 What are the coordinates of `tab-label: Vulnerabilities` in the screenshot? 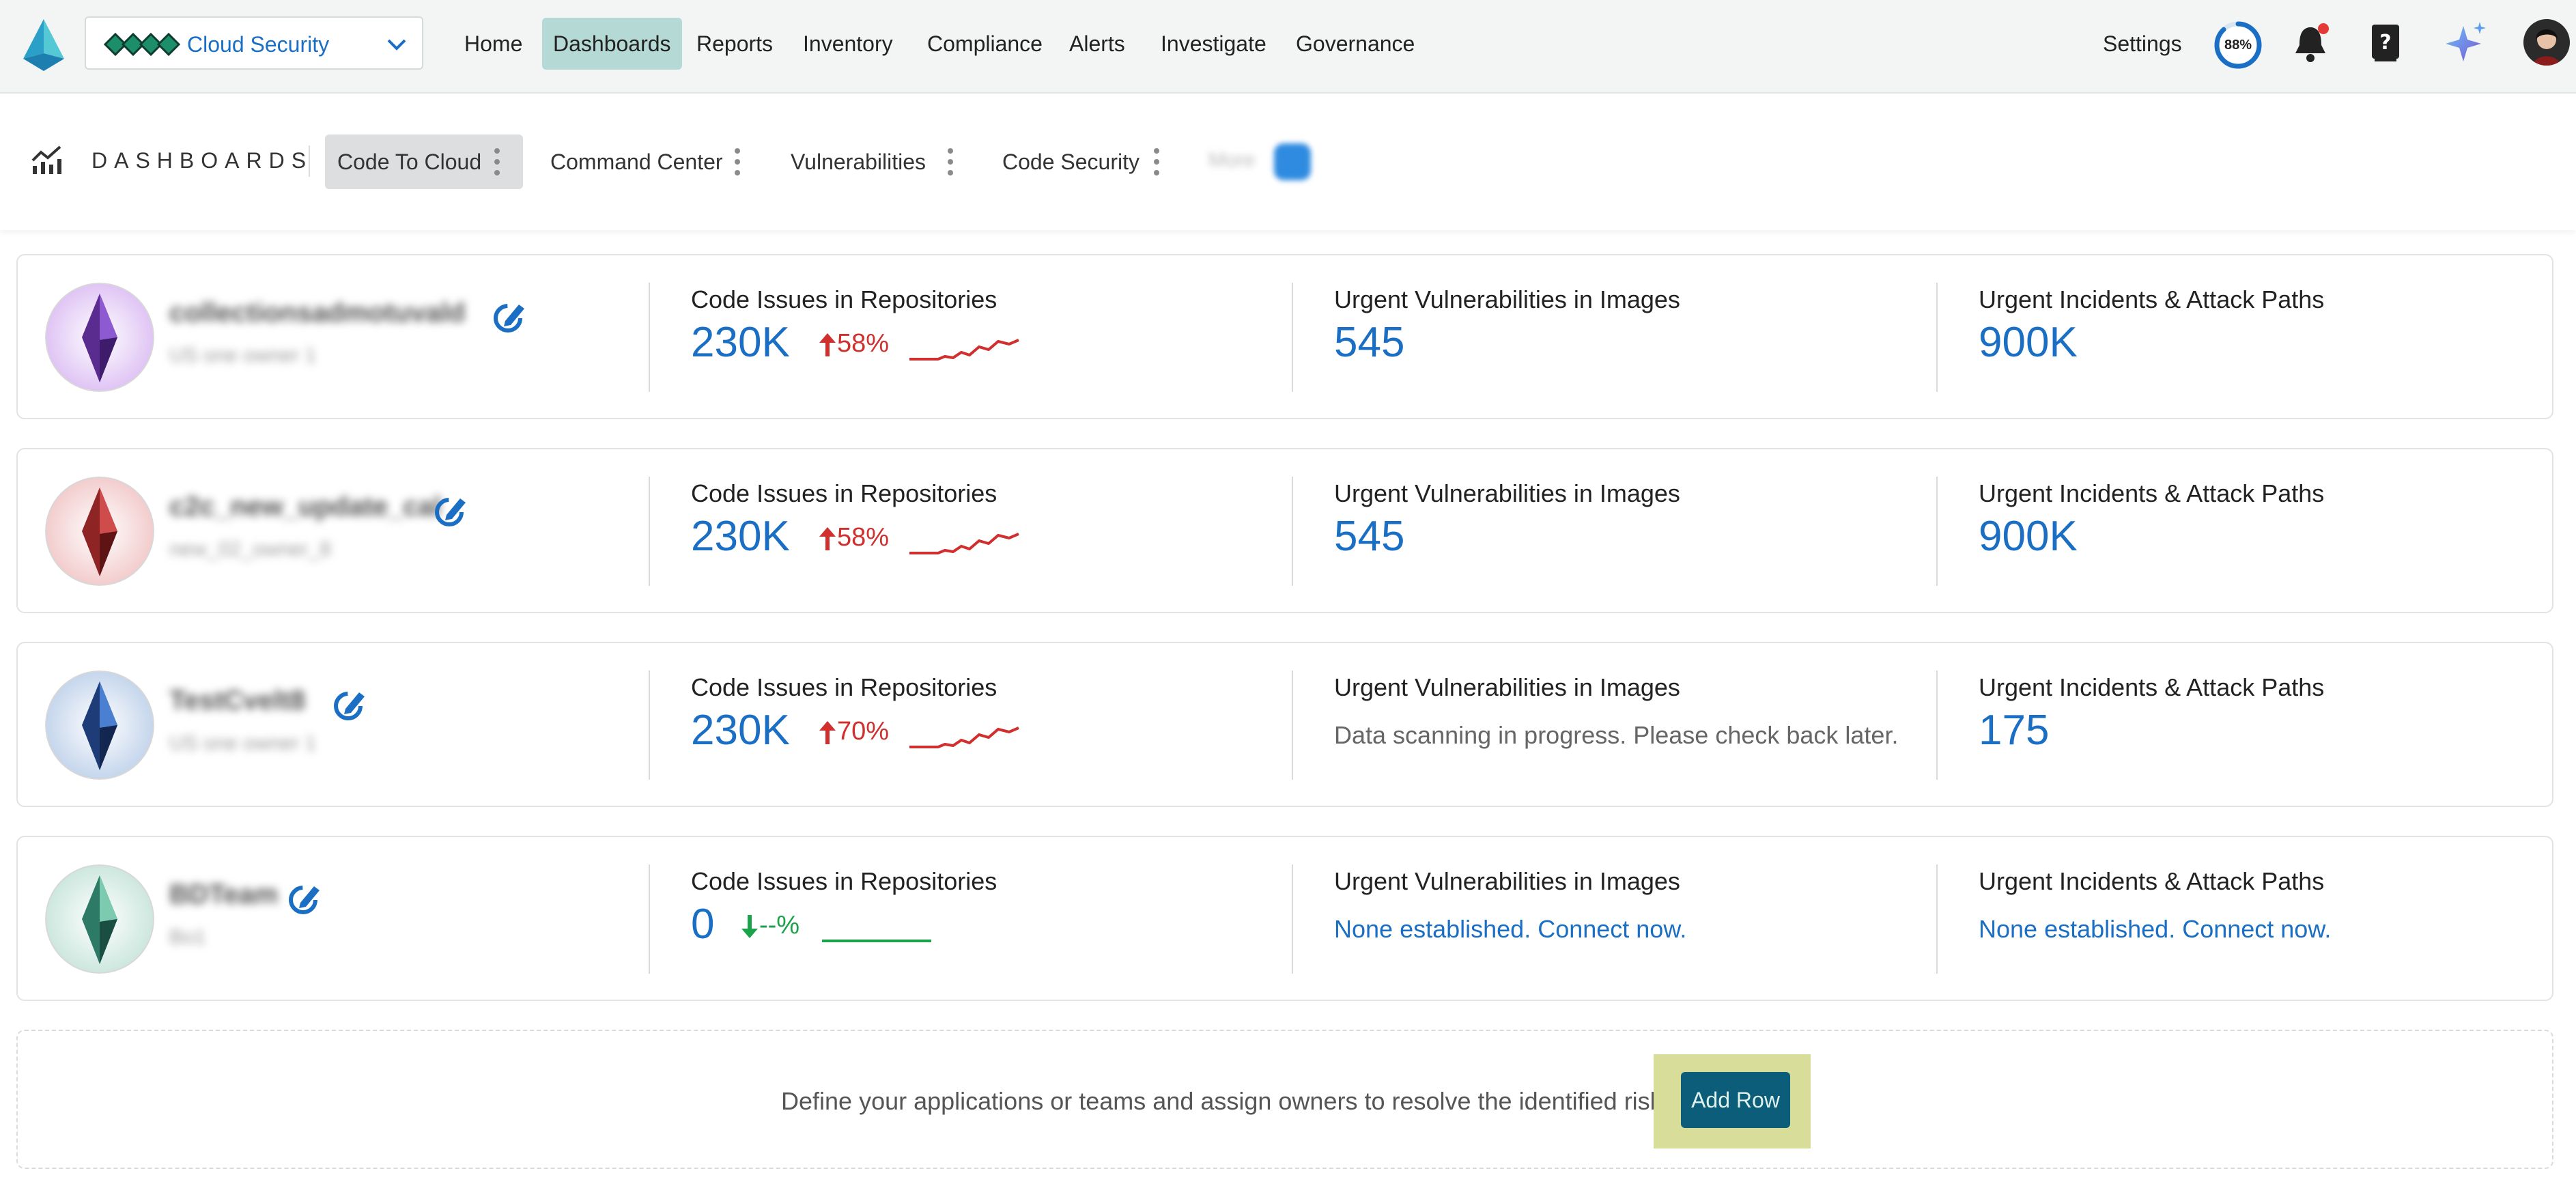 It's located at (858, 162).